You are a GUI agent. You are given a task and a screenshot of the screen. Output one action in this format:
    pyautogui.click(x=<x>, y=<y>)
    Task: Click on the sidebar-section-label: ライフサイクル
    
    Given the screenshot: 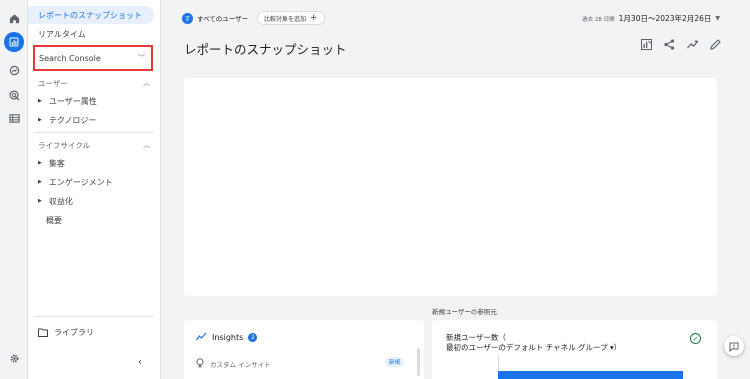 What is the action you would take?
    pyautogui.click(x=64, y=145)
    